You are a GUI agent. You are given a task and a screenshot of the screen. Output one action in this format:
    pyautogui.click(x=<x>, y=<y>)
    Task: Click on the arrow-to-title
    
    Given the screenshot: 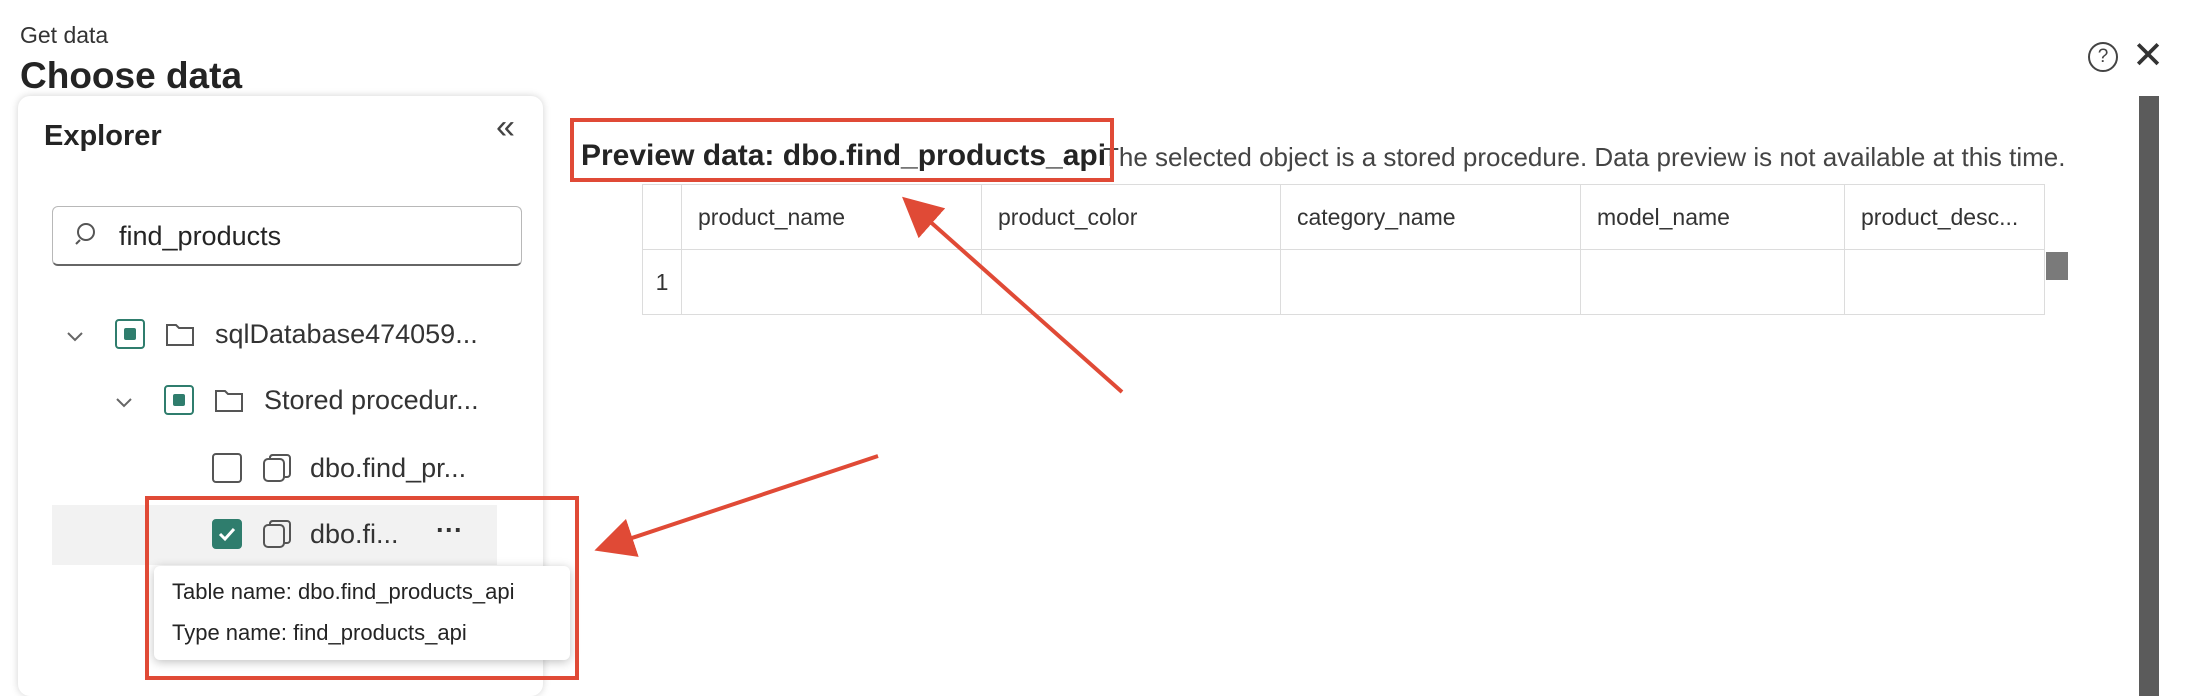 What is the action you would take?
    pyautogui.click(x=1013, y=295)
    